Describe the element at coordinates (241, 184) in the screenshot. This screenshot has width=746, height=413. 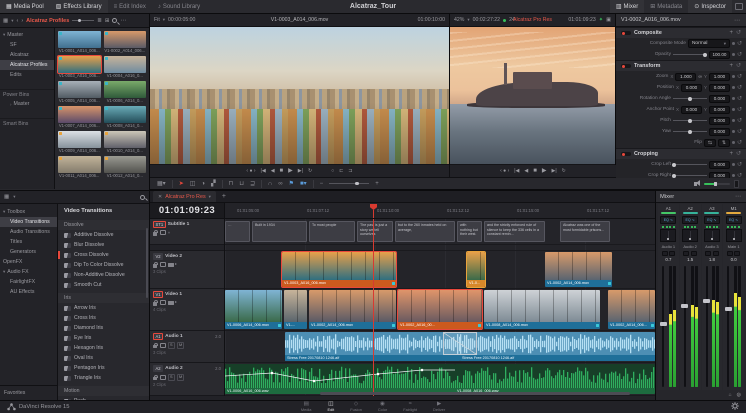
I see `overwrite-clip-icon: ⊔` at that location.